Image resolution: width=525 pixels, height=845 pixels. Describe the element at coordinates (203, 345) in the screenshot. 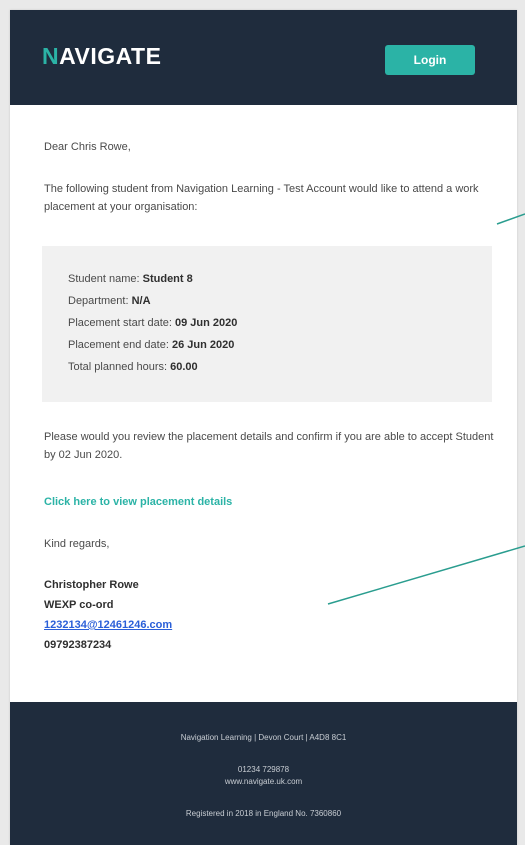

I see `detail-value: 26 Jun 2020` at that location.